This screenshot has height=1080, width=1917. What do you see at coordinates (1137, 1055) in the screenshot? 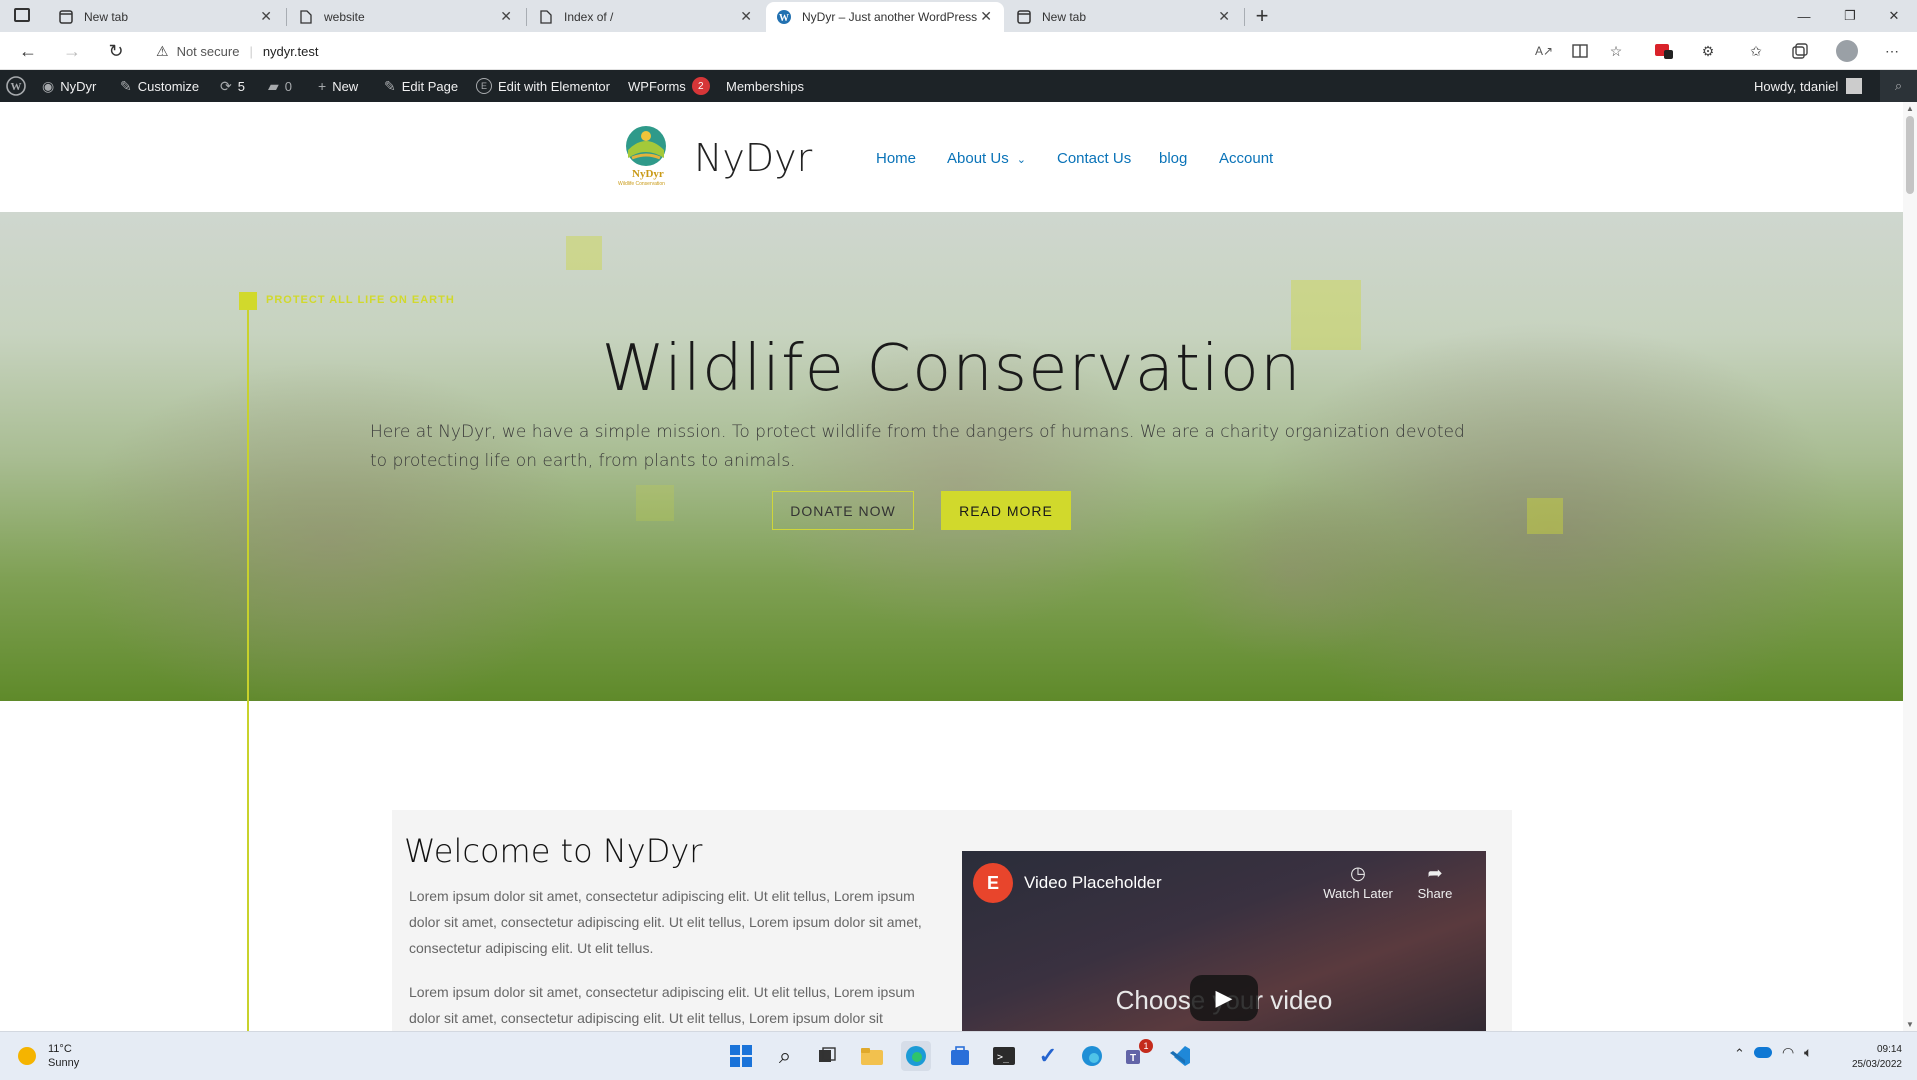
I see `teams-icon: T 1` at bounding box center [1137, 1055].